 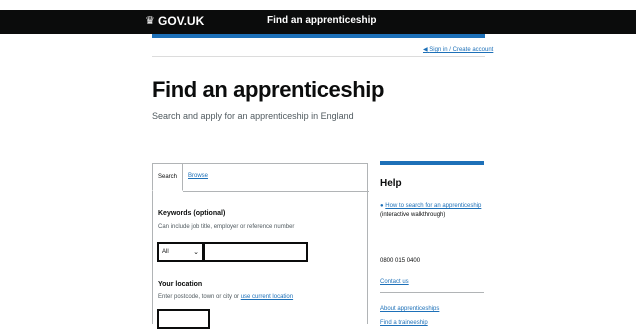 What do you see at coordinates (255, 252) in the screenshot?
I see `keywords-input` at bounding box center [255, 252].